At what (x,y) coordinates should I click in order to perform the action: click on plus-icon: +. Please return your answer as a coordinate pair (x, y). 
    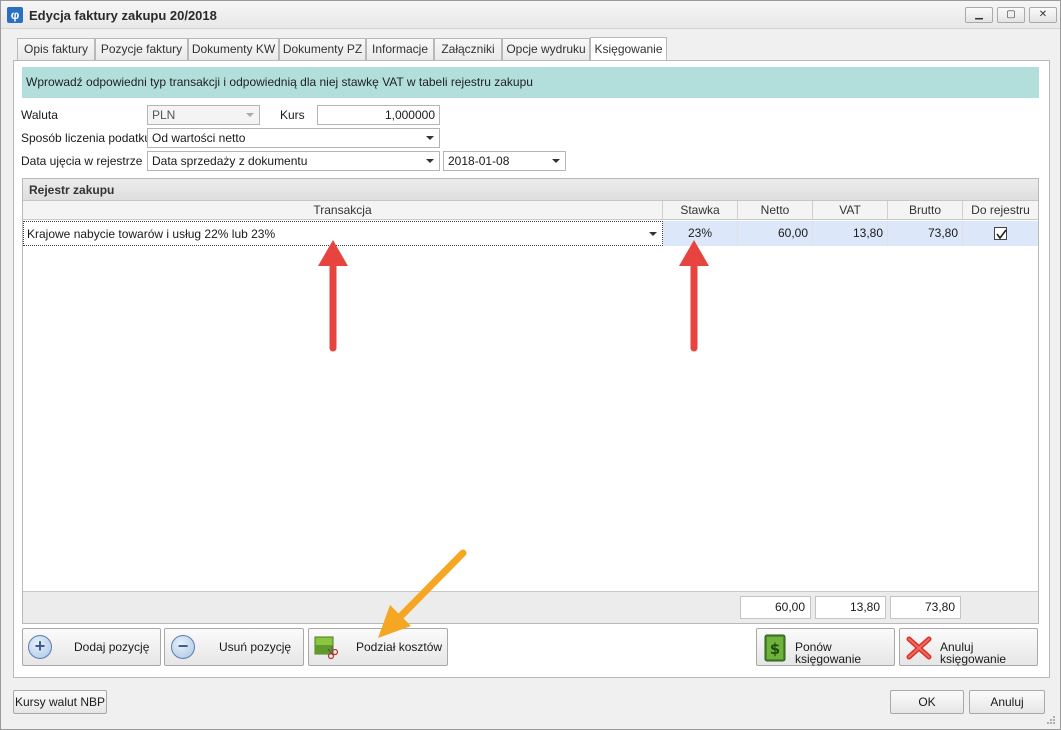
    Looking at the image, I should click on (40, 647).